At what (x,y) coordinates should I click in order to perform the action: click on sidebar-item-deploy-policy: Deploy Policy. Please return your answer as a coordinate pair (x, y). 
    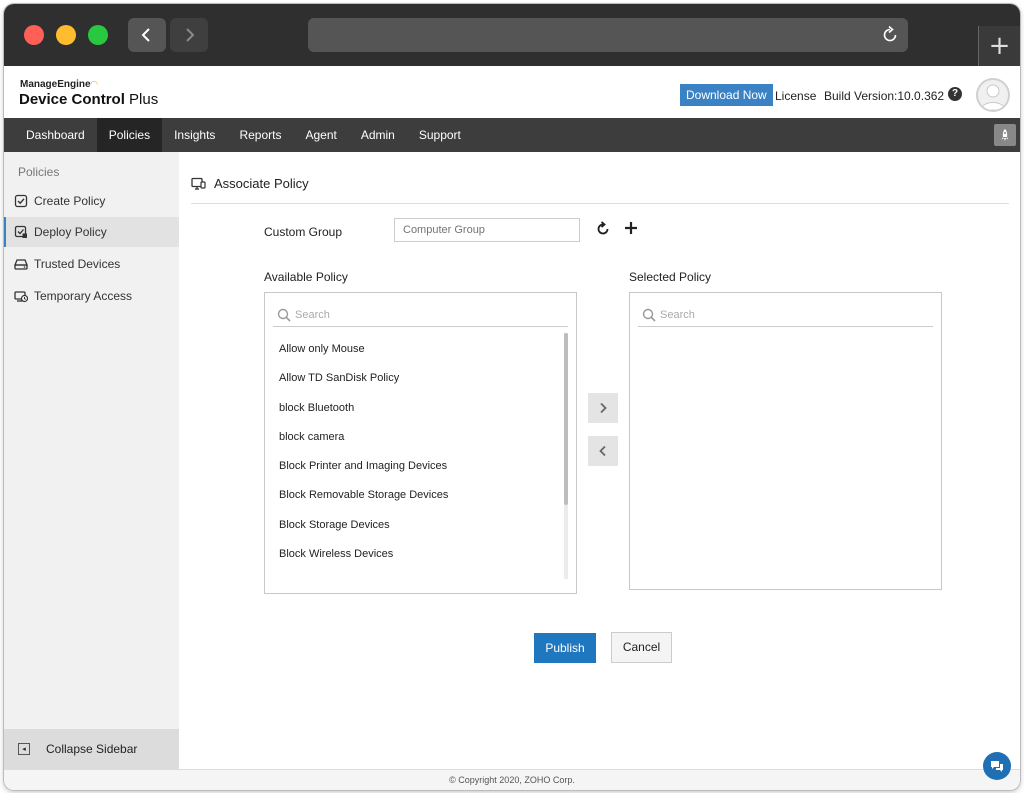
    Looking at the image, I should click on (91, 232).